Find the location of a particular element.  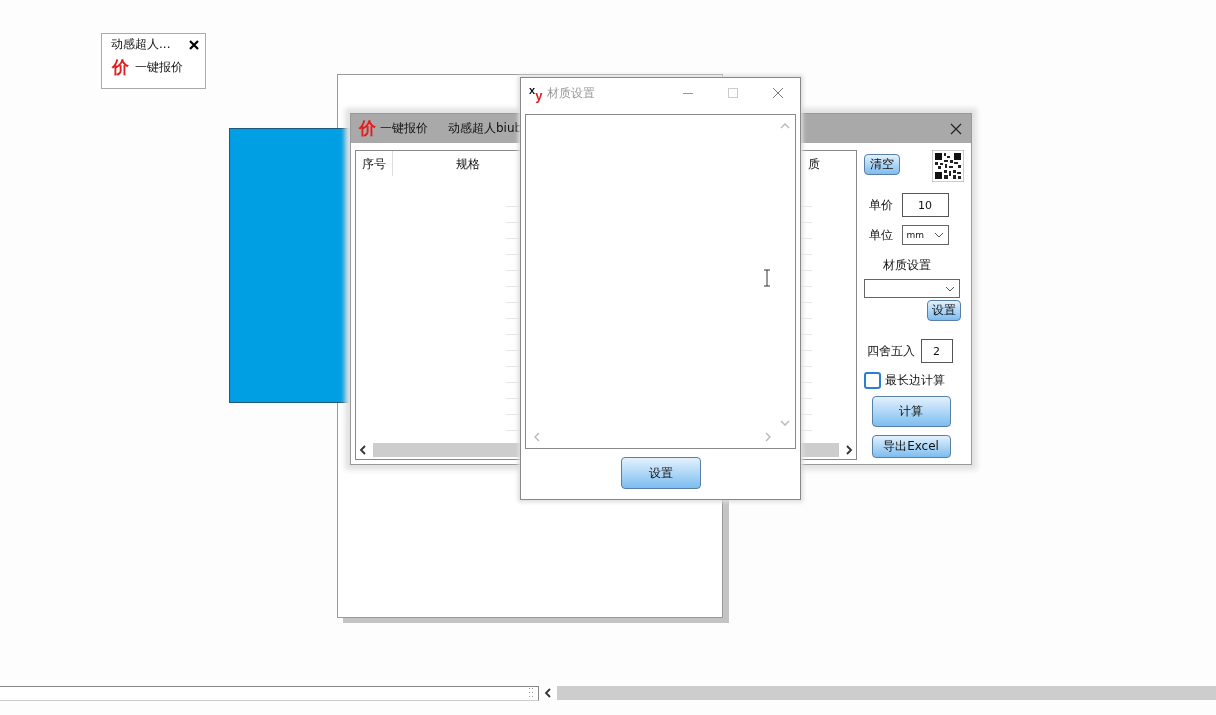

calculate-button: 计算 is located at coordinates (911, 411).